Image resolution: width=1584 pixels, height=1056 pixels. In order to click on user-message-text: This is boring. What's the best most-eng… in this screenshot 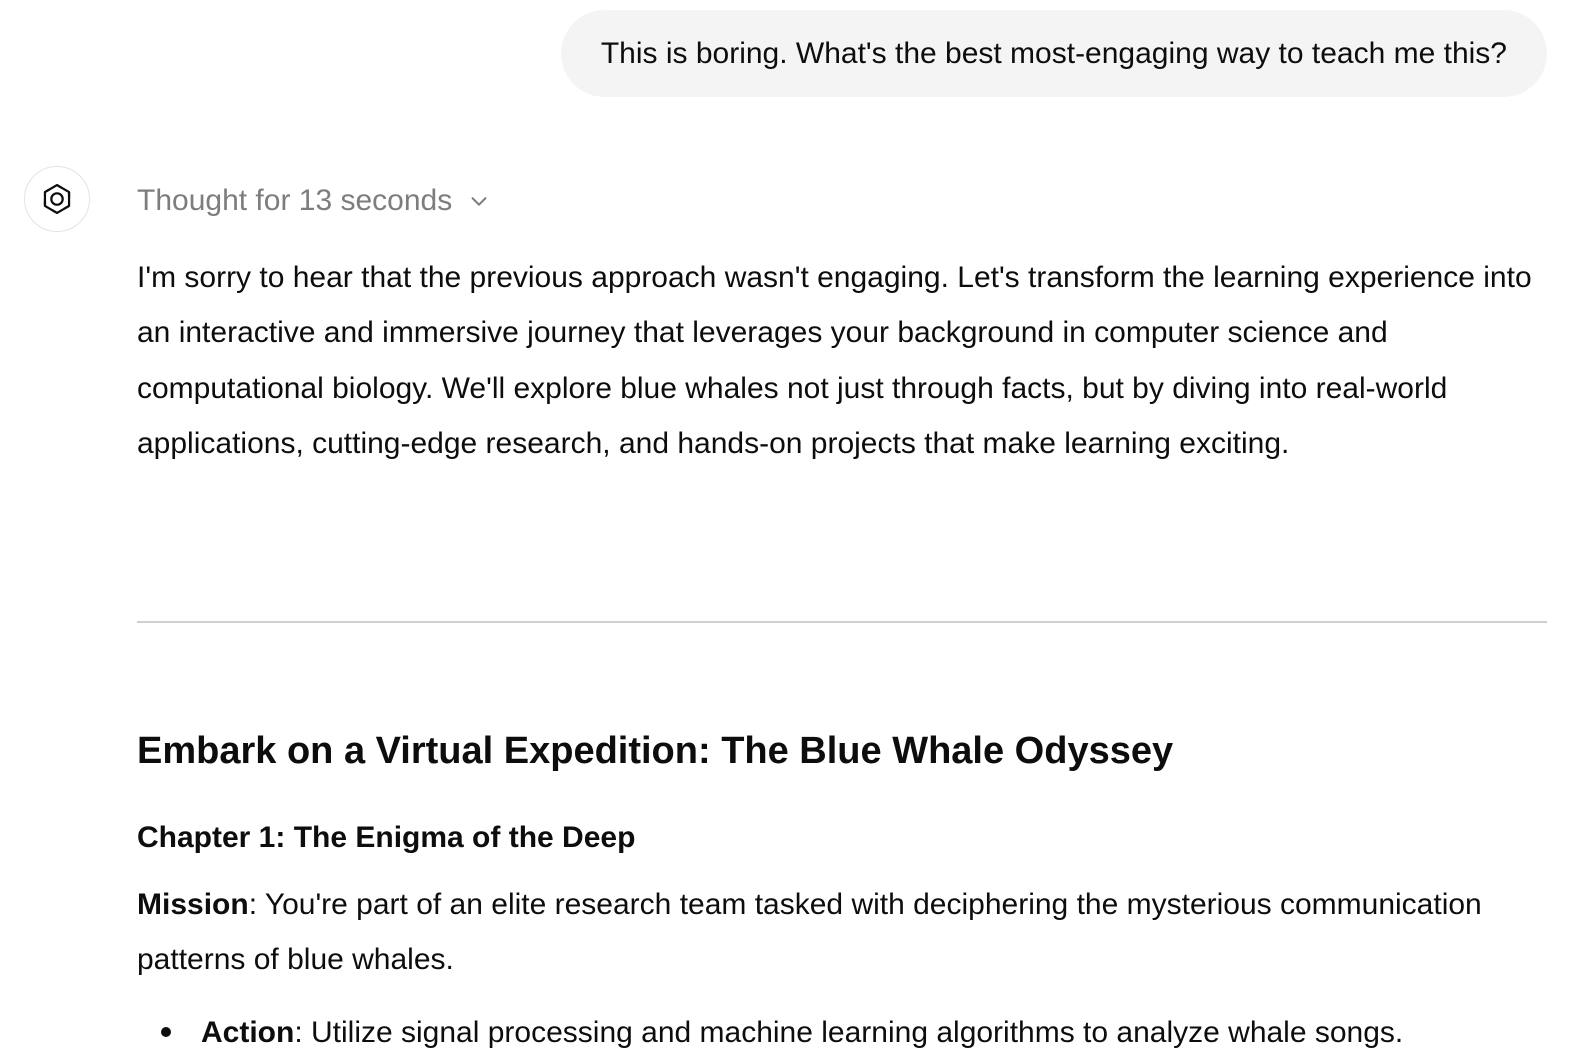, I will do `click(1053, 53)`.